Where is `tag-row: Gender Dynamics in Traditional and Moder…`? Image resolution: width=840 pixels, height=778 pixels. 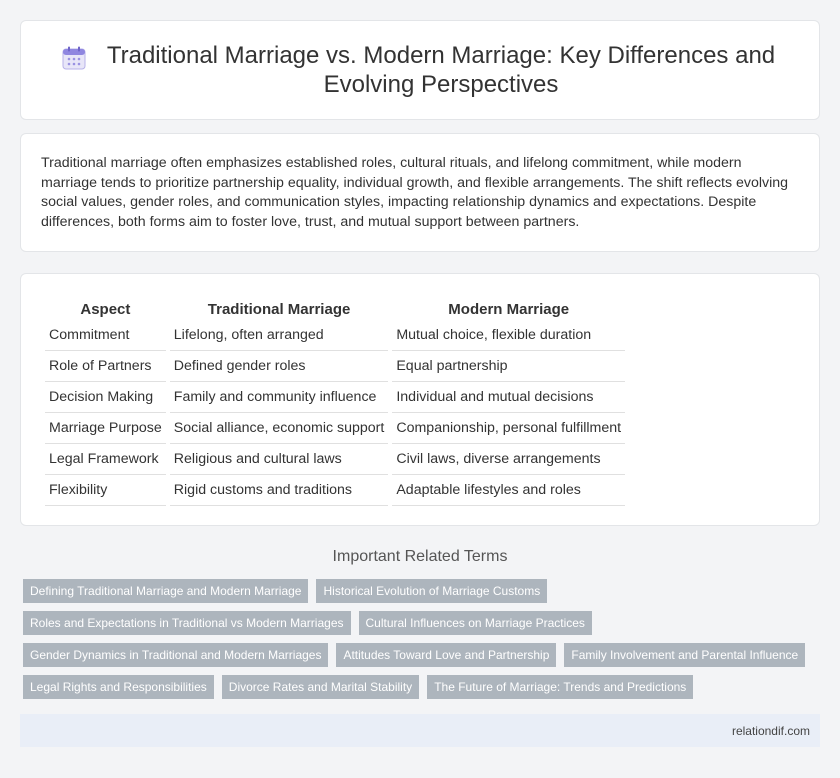 tag-row: Gender Dynamics in Traditional and Moder… is located at coordinates (423, 655).